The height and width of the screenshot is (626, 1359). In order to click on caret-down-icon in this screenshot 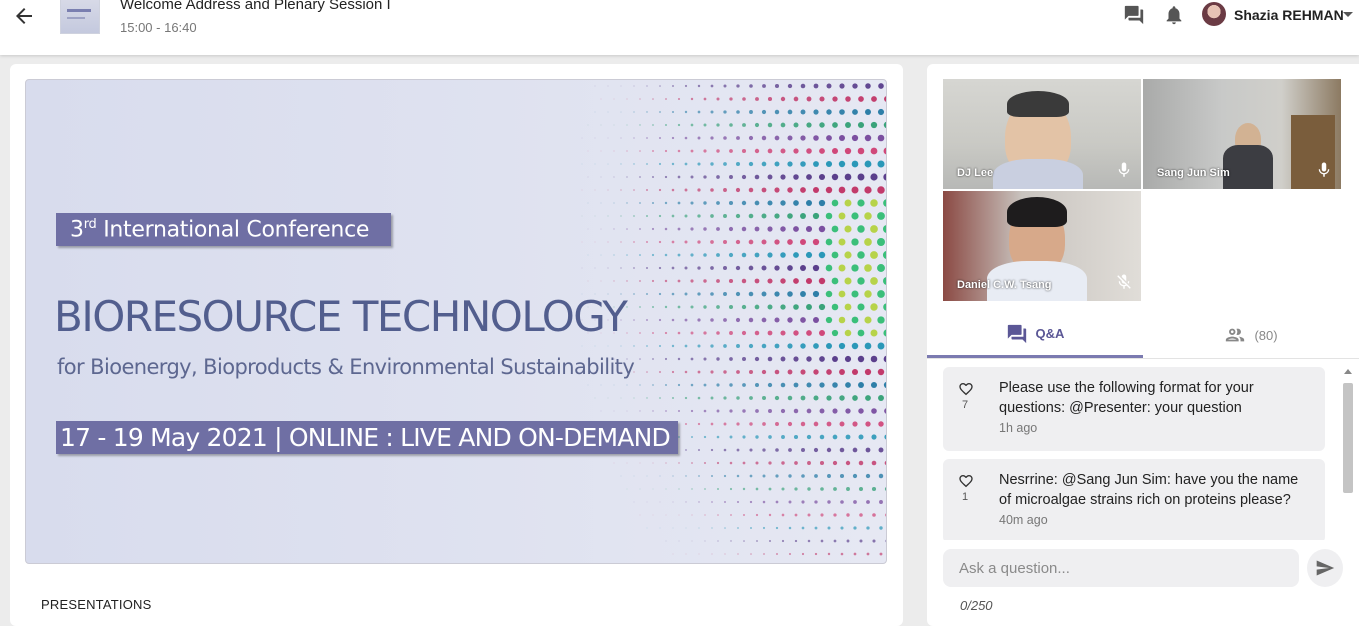, I will do `click(1348, 14)`.